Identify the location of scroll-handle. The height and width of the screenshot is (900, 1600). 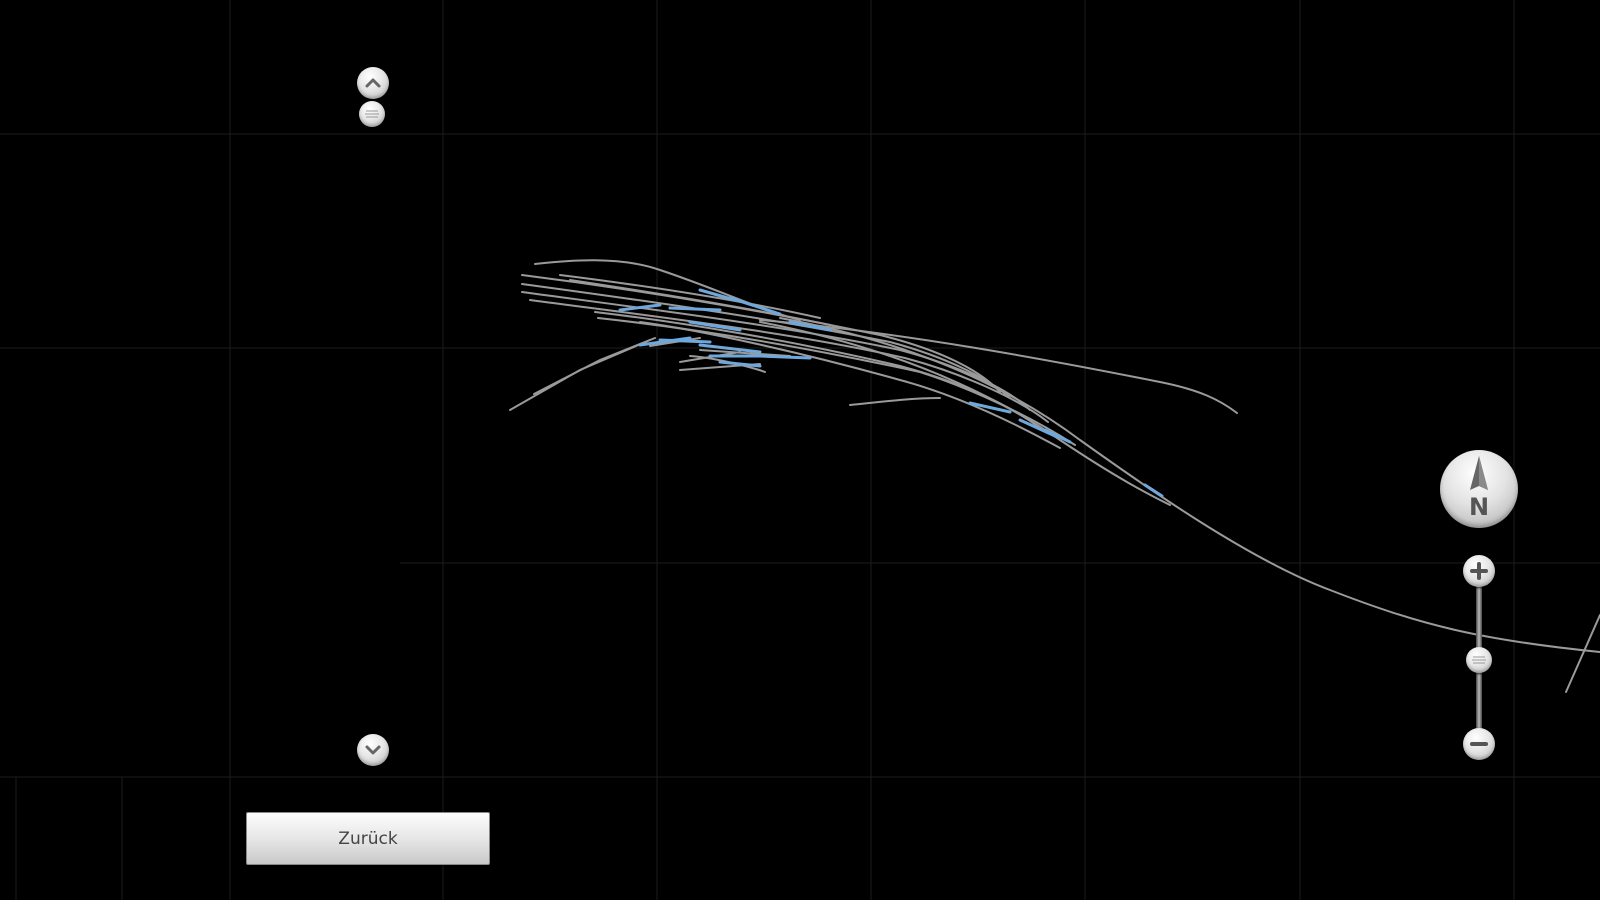
(372, 114).